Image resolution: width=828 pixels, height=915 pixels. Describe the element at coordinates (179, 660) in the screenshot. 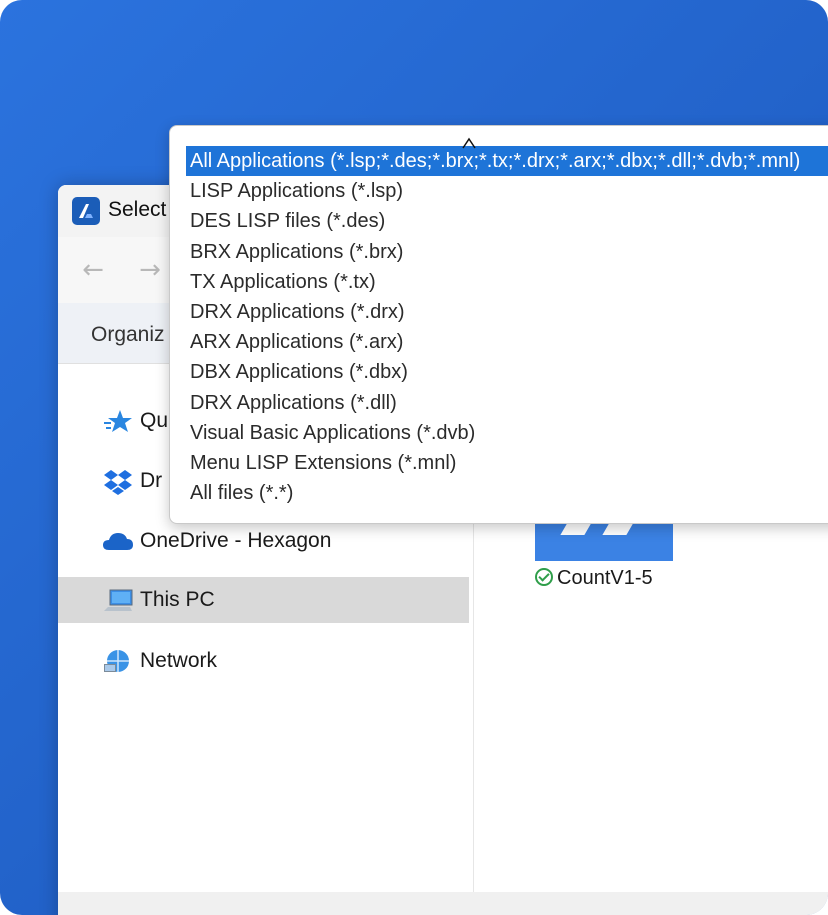

I see `nav-label: Network` at that location.